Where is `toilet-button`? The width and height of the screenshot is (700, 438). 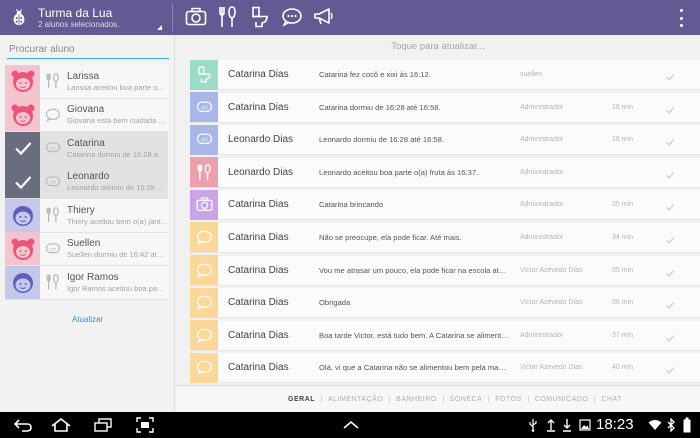
toilet-button is located at coordinates (260, 17).